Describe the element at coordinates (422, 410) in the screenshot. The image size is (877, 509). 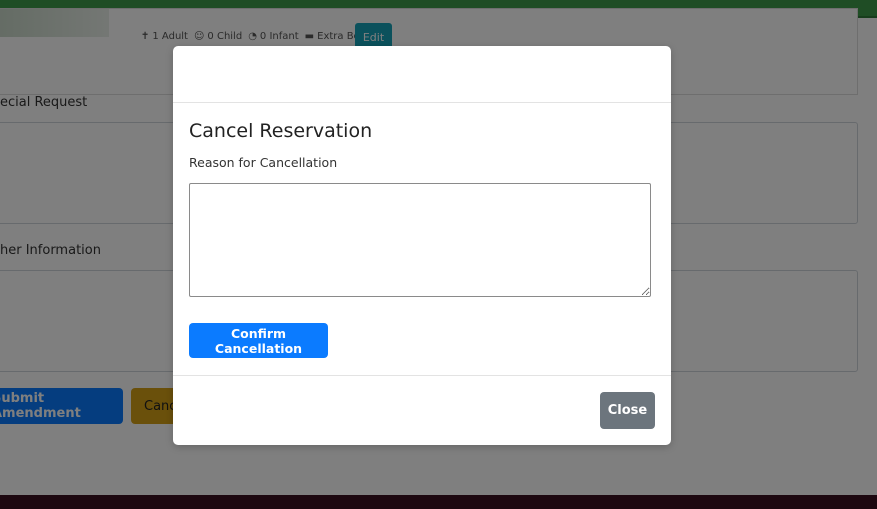
I see `modal-footer` at that location.